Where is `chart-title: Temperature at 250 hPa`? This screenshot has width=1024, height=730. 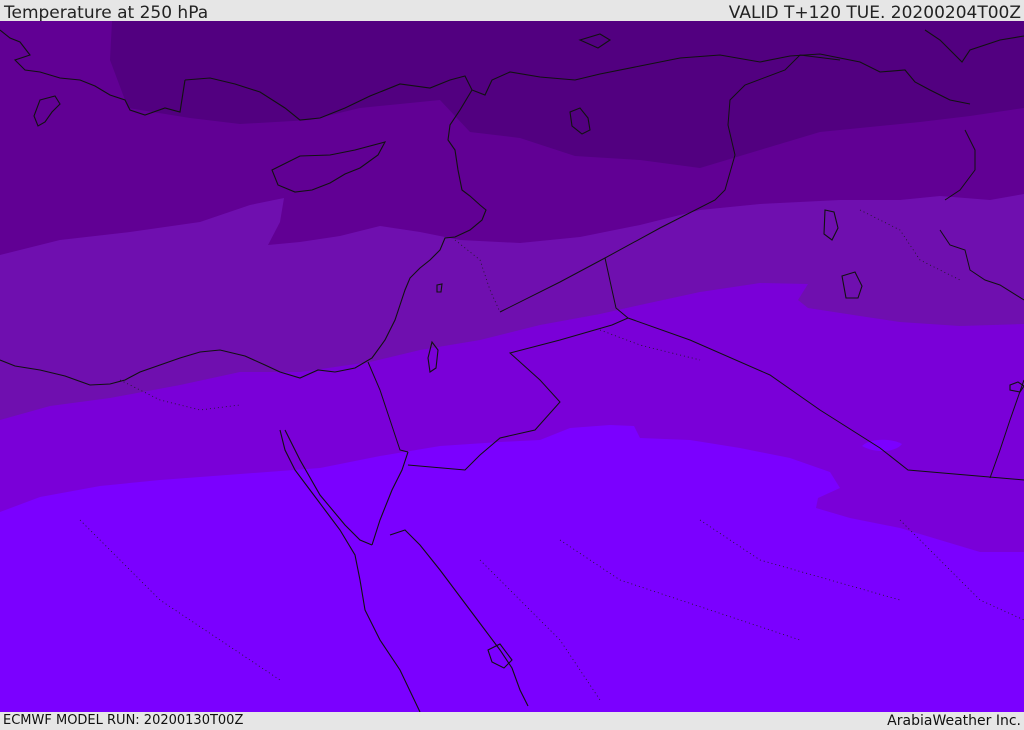
chart-title: Temperature at 250 hPa is located at coordinates (106, 13).